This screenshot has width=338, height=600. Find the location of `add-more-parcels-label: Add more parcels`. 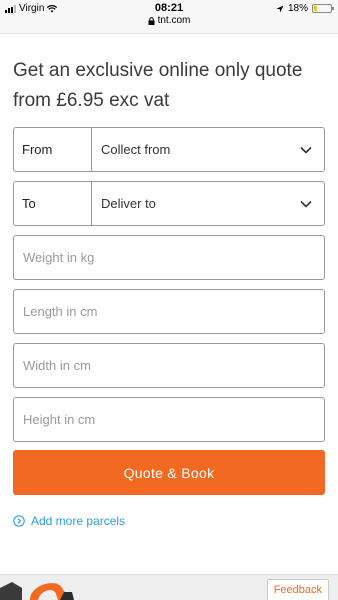

add-more-parcels-label: Add more parcels is located at coordinates (78, 521).